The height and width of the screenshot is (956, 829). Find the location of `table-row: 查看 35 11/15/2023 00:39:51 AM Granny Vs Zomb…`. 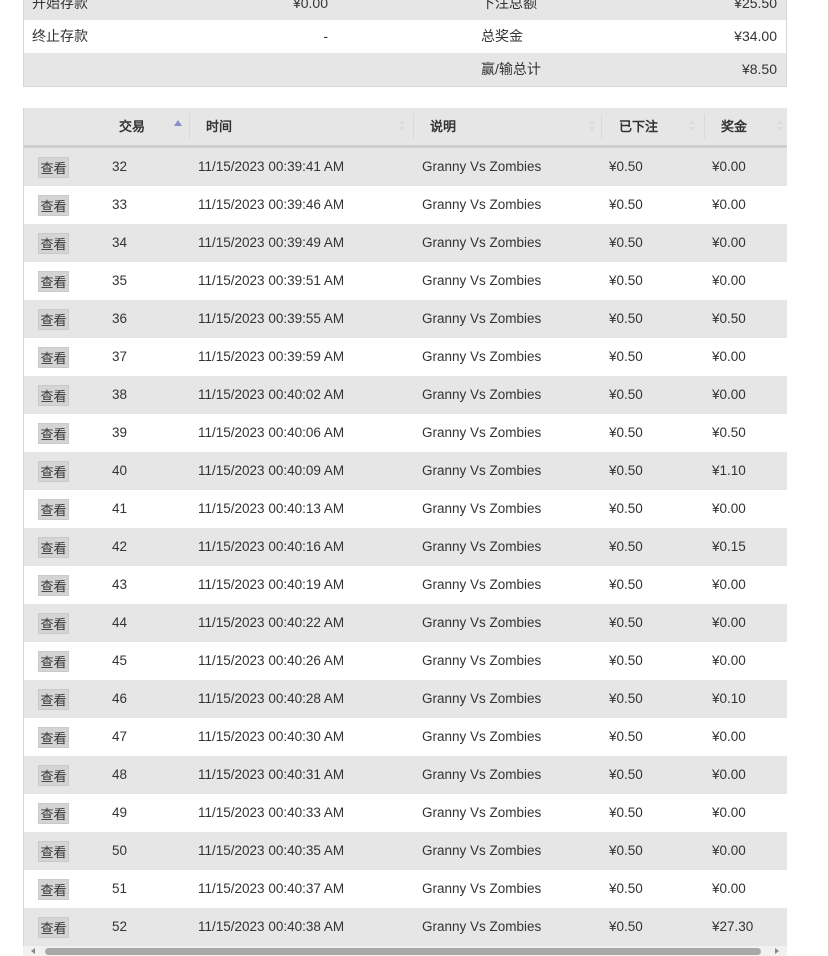

table-row: 查看 35 11/15/2023 00:39:51 AM Granny Vs Zomb… is located at coordinates (405, 281).